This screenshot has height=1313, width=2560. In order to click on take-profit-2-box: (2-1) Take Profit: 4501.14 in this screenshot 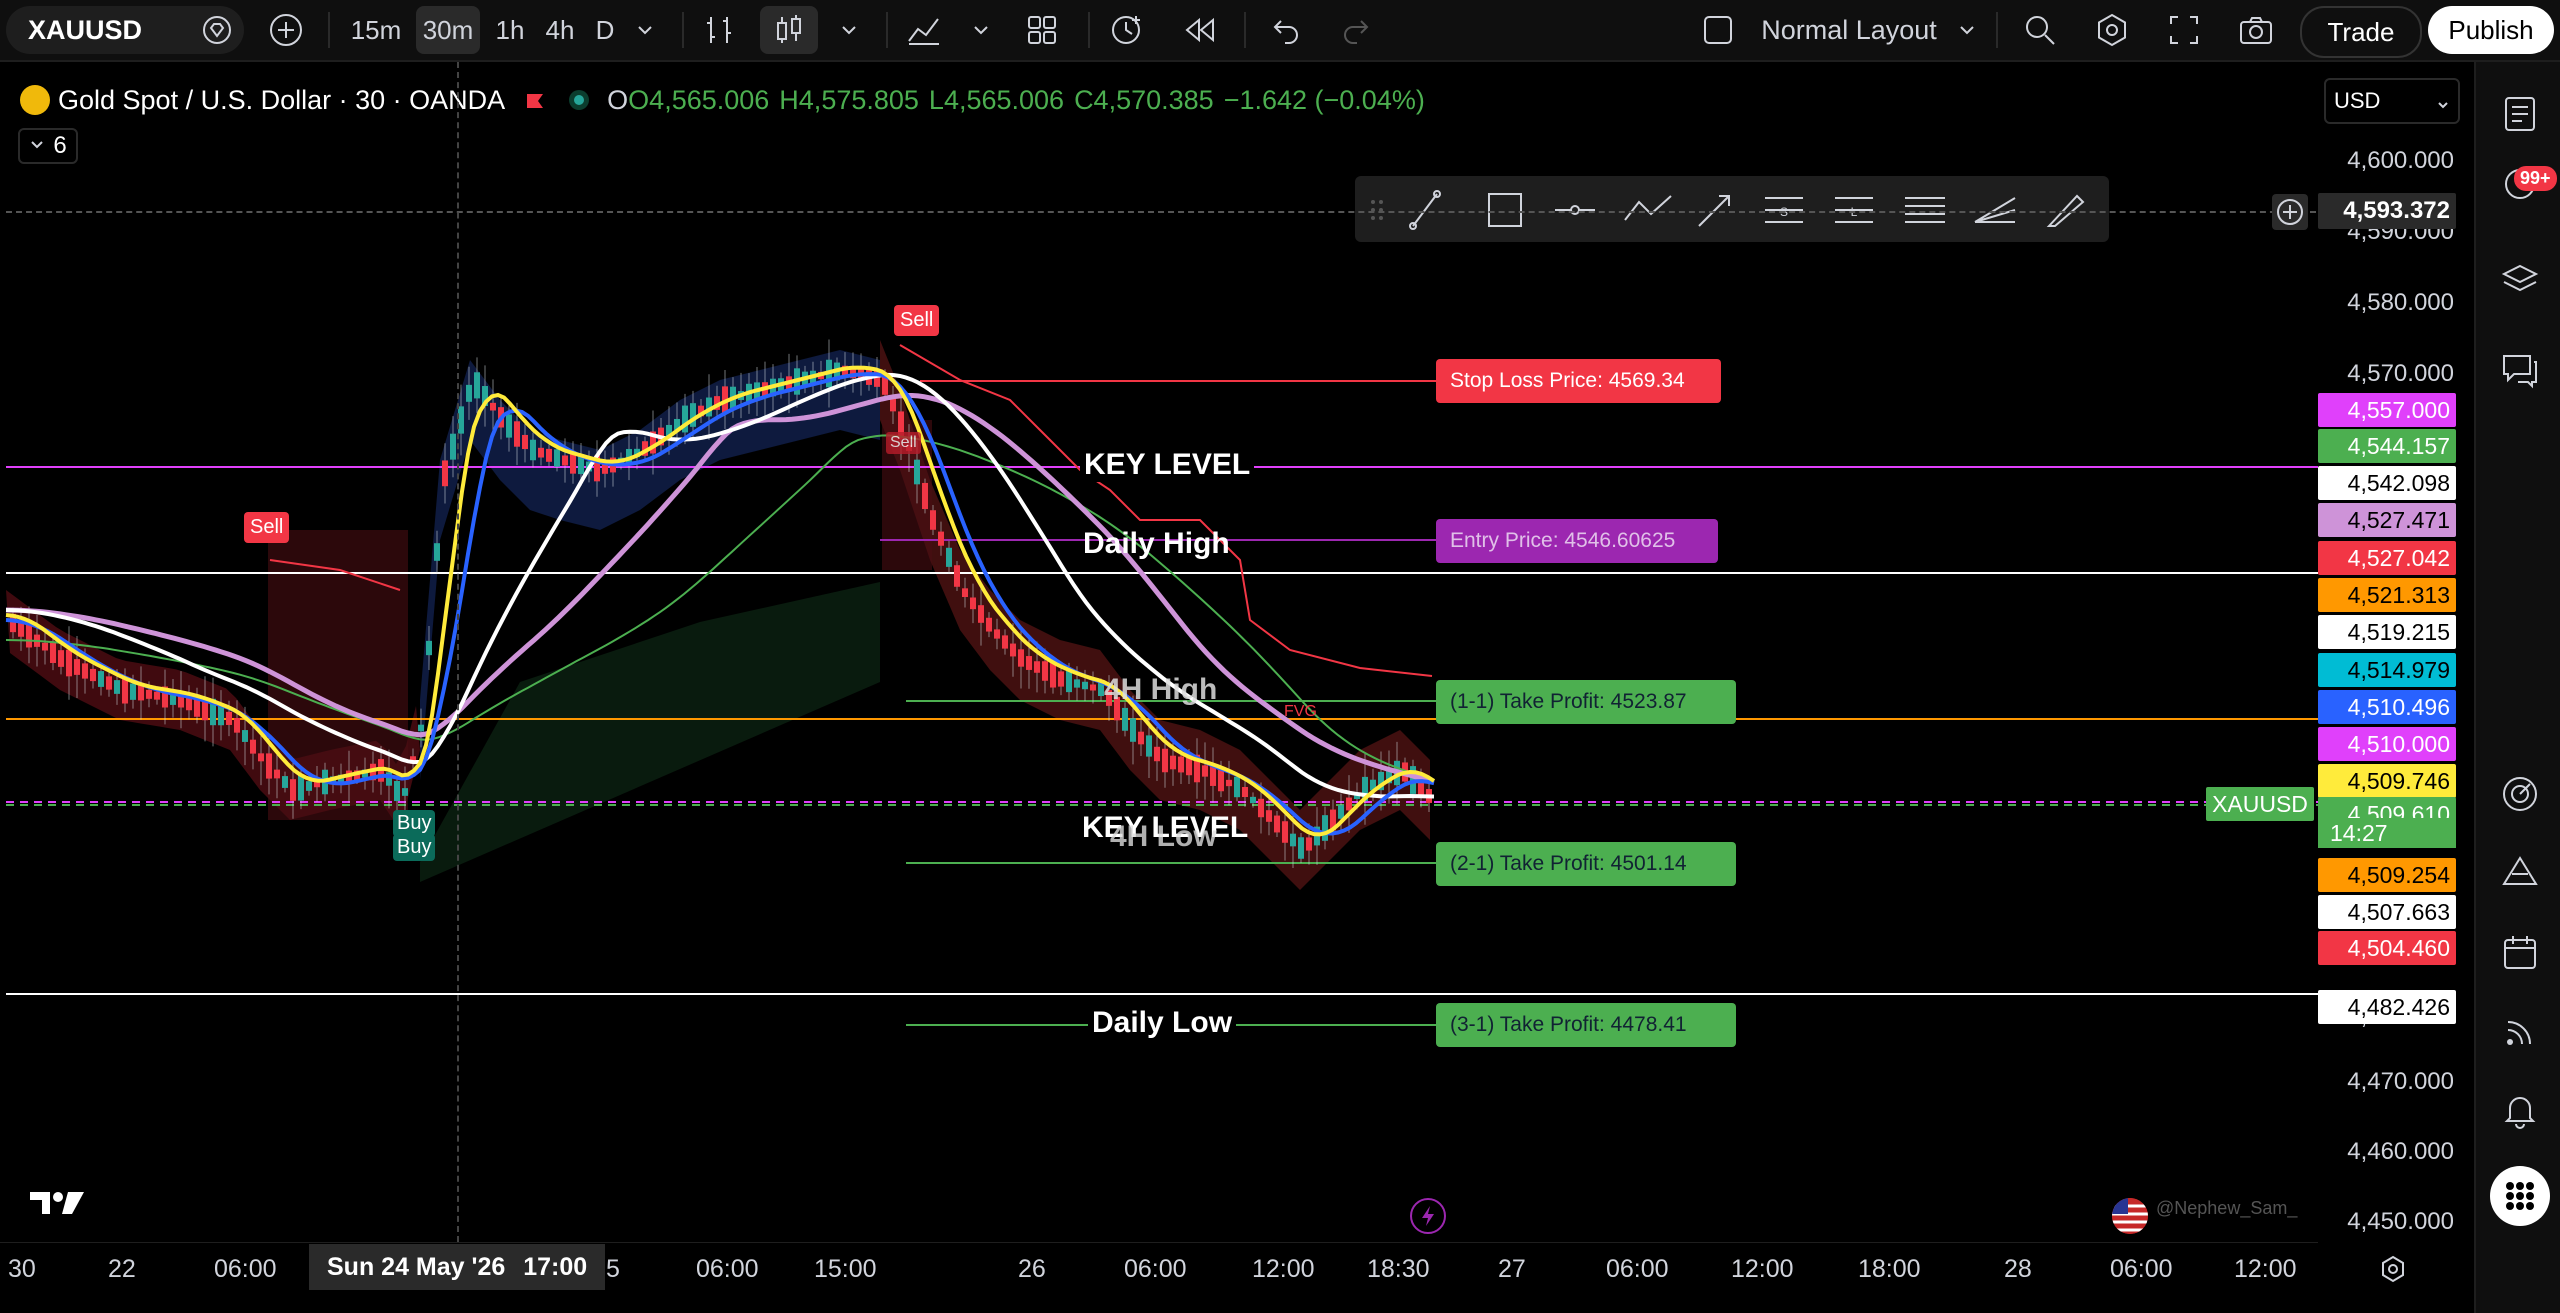, I will do `click(1586, 864)`.